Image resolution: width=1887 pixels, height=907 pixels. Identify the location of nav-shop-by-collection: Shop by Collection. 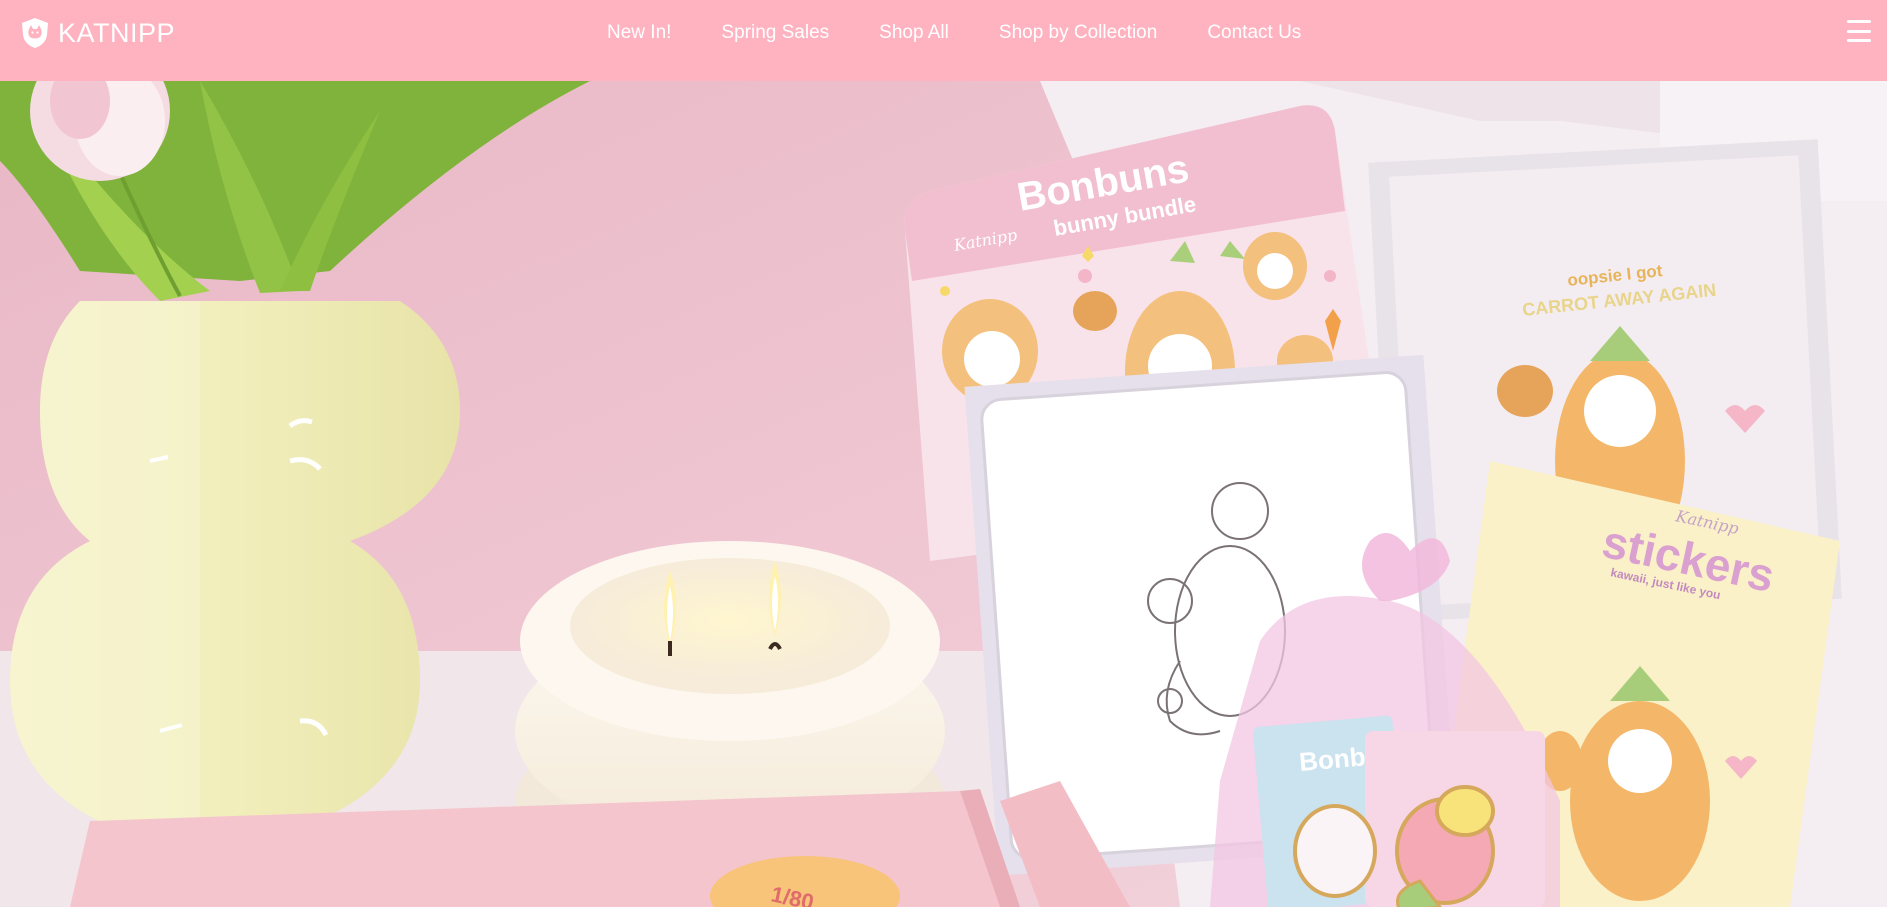
(1078, 33).